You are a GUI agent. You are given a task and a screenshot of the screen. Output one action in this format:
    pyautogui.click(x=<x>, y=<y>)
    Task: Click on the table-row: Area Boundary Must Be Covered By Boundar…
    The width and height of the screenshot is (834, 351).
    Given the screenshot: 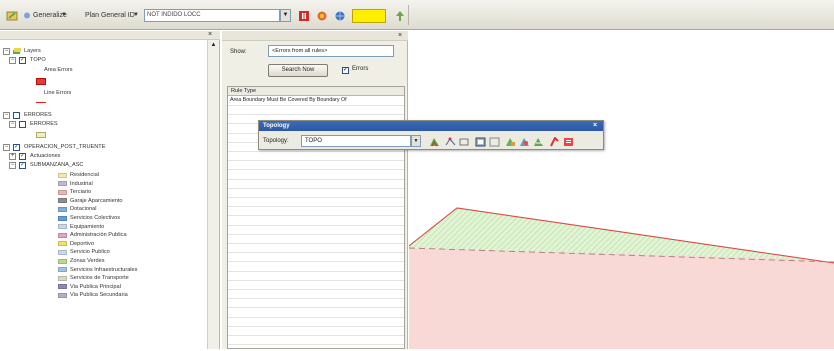 What is the action you would take?
    pyautogui.click(x=316, y=100)
    